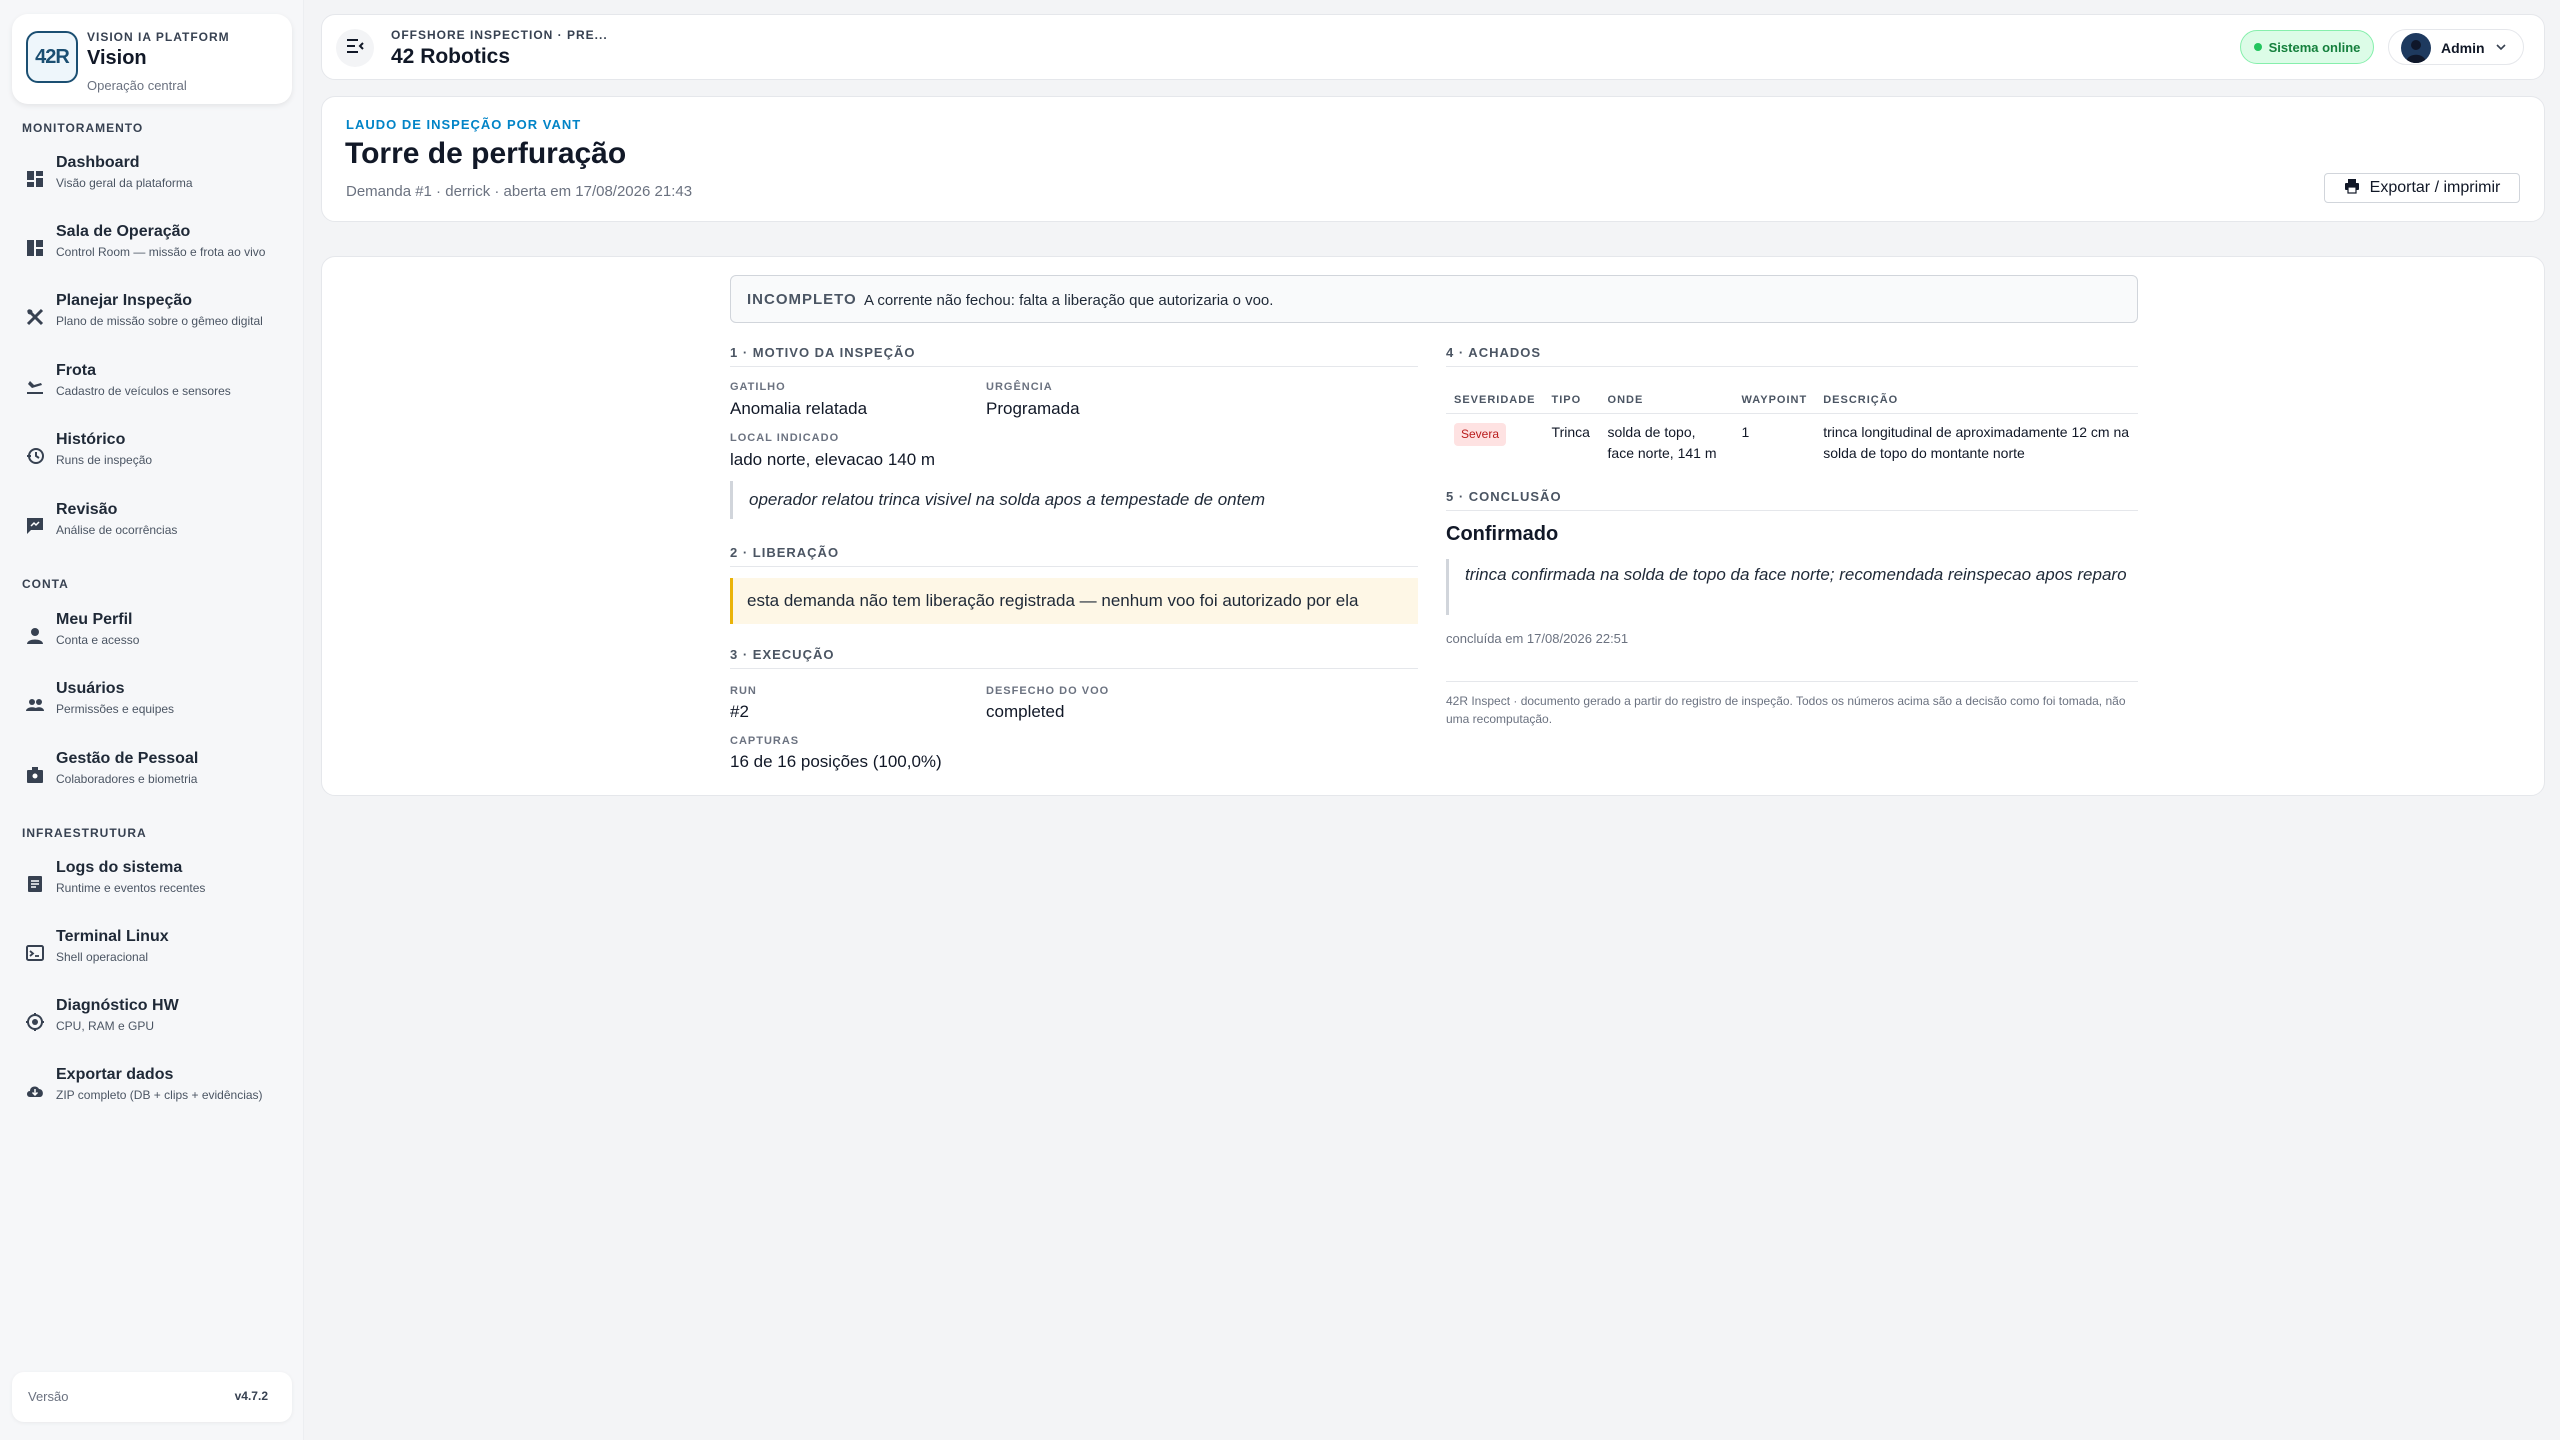 This screenshot has width=2560, height=1440. I want to click on export-print-button: Exportar / imprimir, so click(2422, 188).